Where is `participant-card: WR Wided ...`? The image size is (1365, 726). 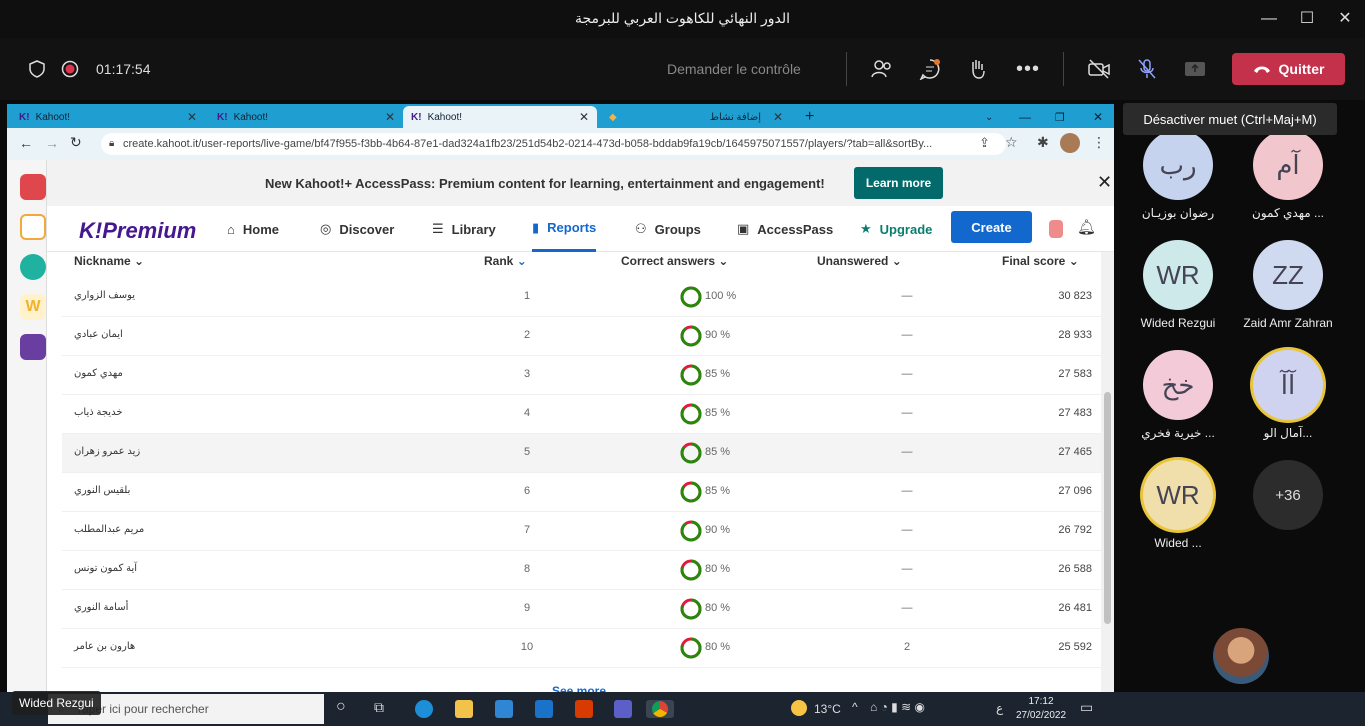 participant-card: WR Wided ... is located at coordinates (1178, 512).